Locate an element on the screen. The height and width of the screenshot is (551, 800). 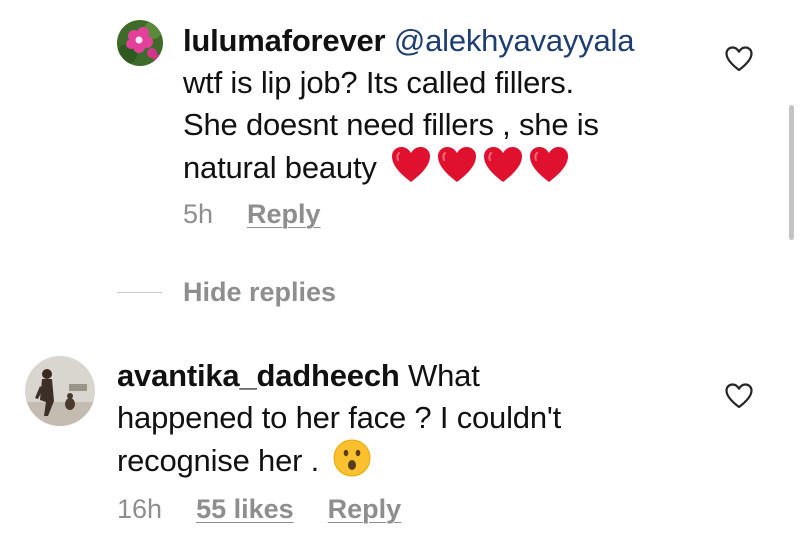
timestamp: 5h is located at coordinates (198, 214).